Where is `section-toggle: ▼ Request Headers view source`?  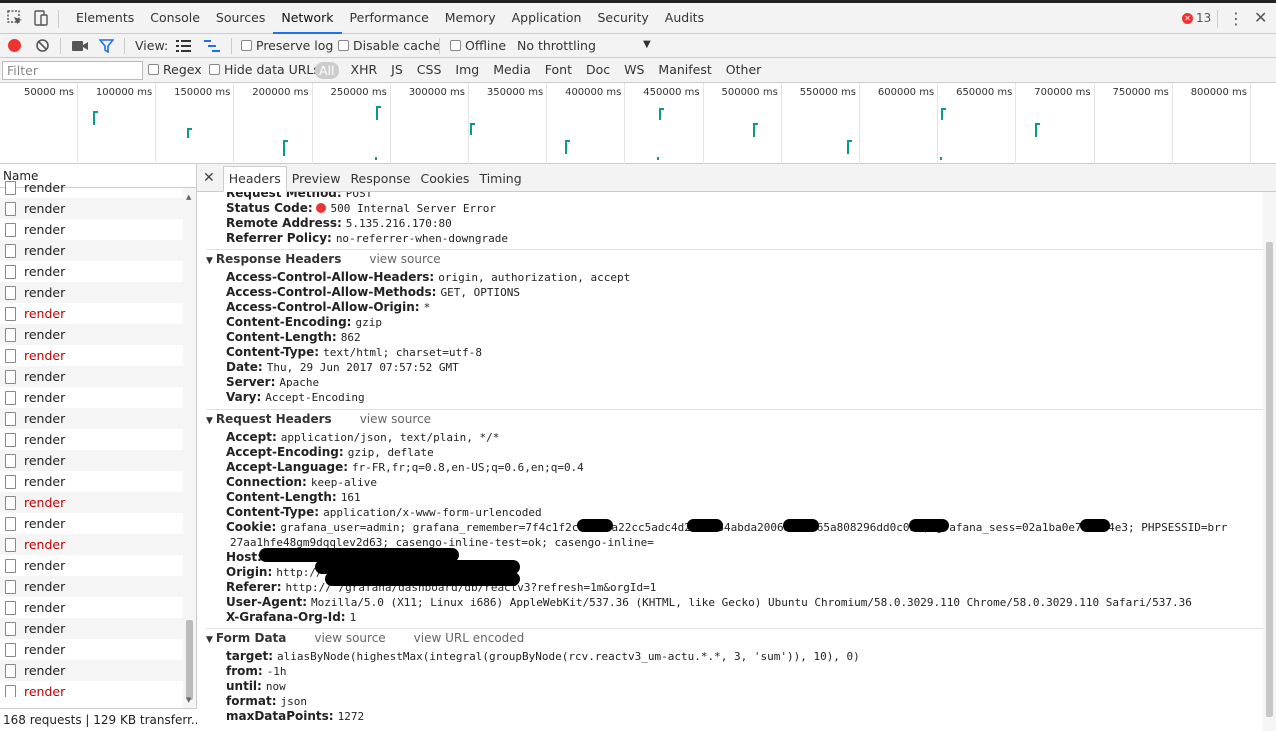 section-toggle: ▼ Request Headers view source is located at coordinates (318, 419).